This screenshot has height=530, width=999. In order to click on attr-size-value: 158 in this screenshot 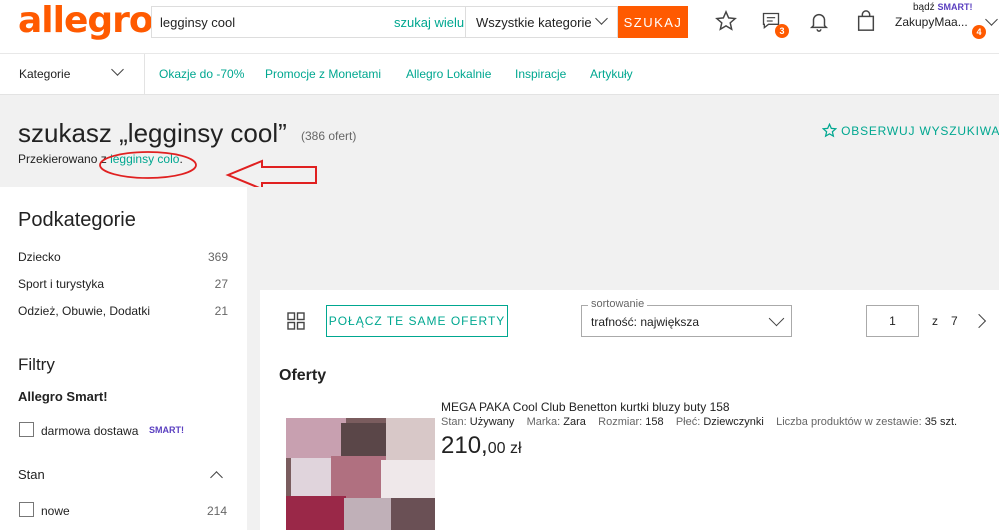, I will do `click(654, 422)`.